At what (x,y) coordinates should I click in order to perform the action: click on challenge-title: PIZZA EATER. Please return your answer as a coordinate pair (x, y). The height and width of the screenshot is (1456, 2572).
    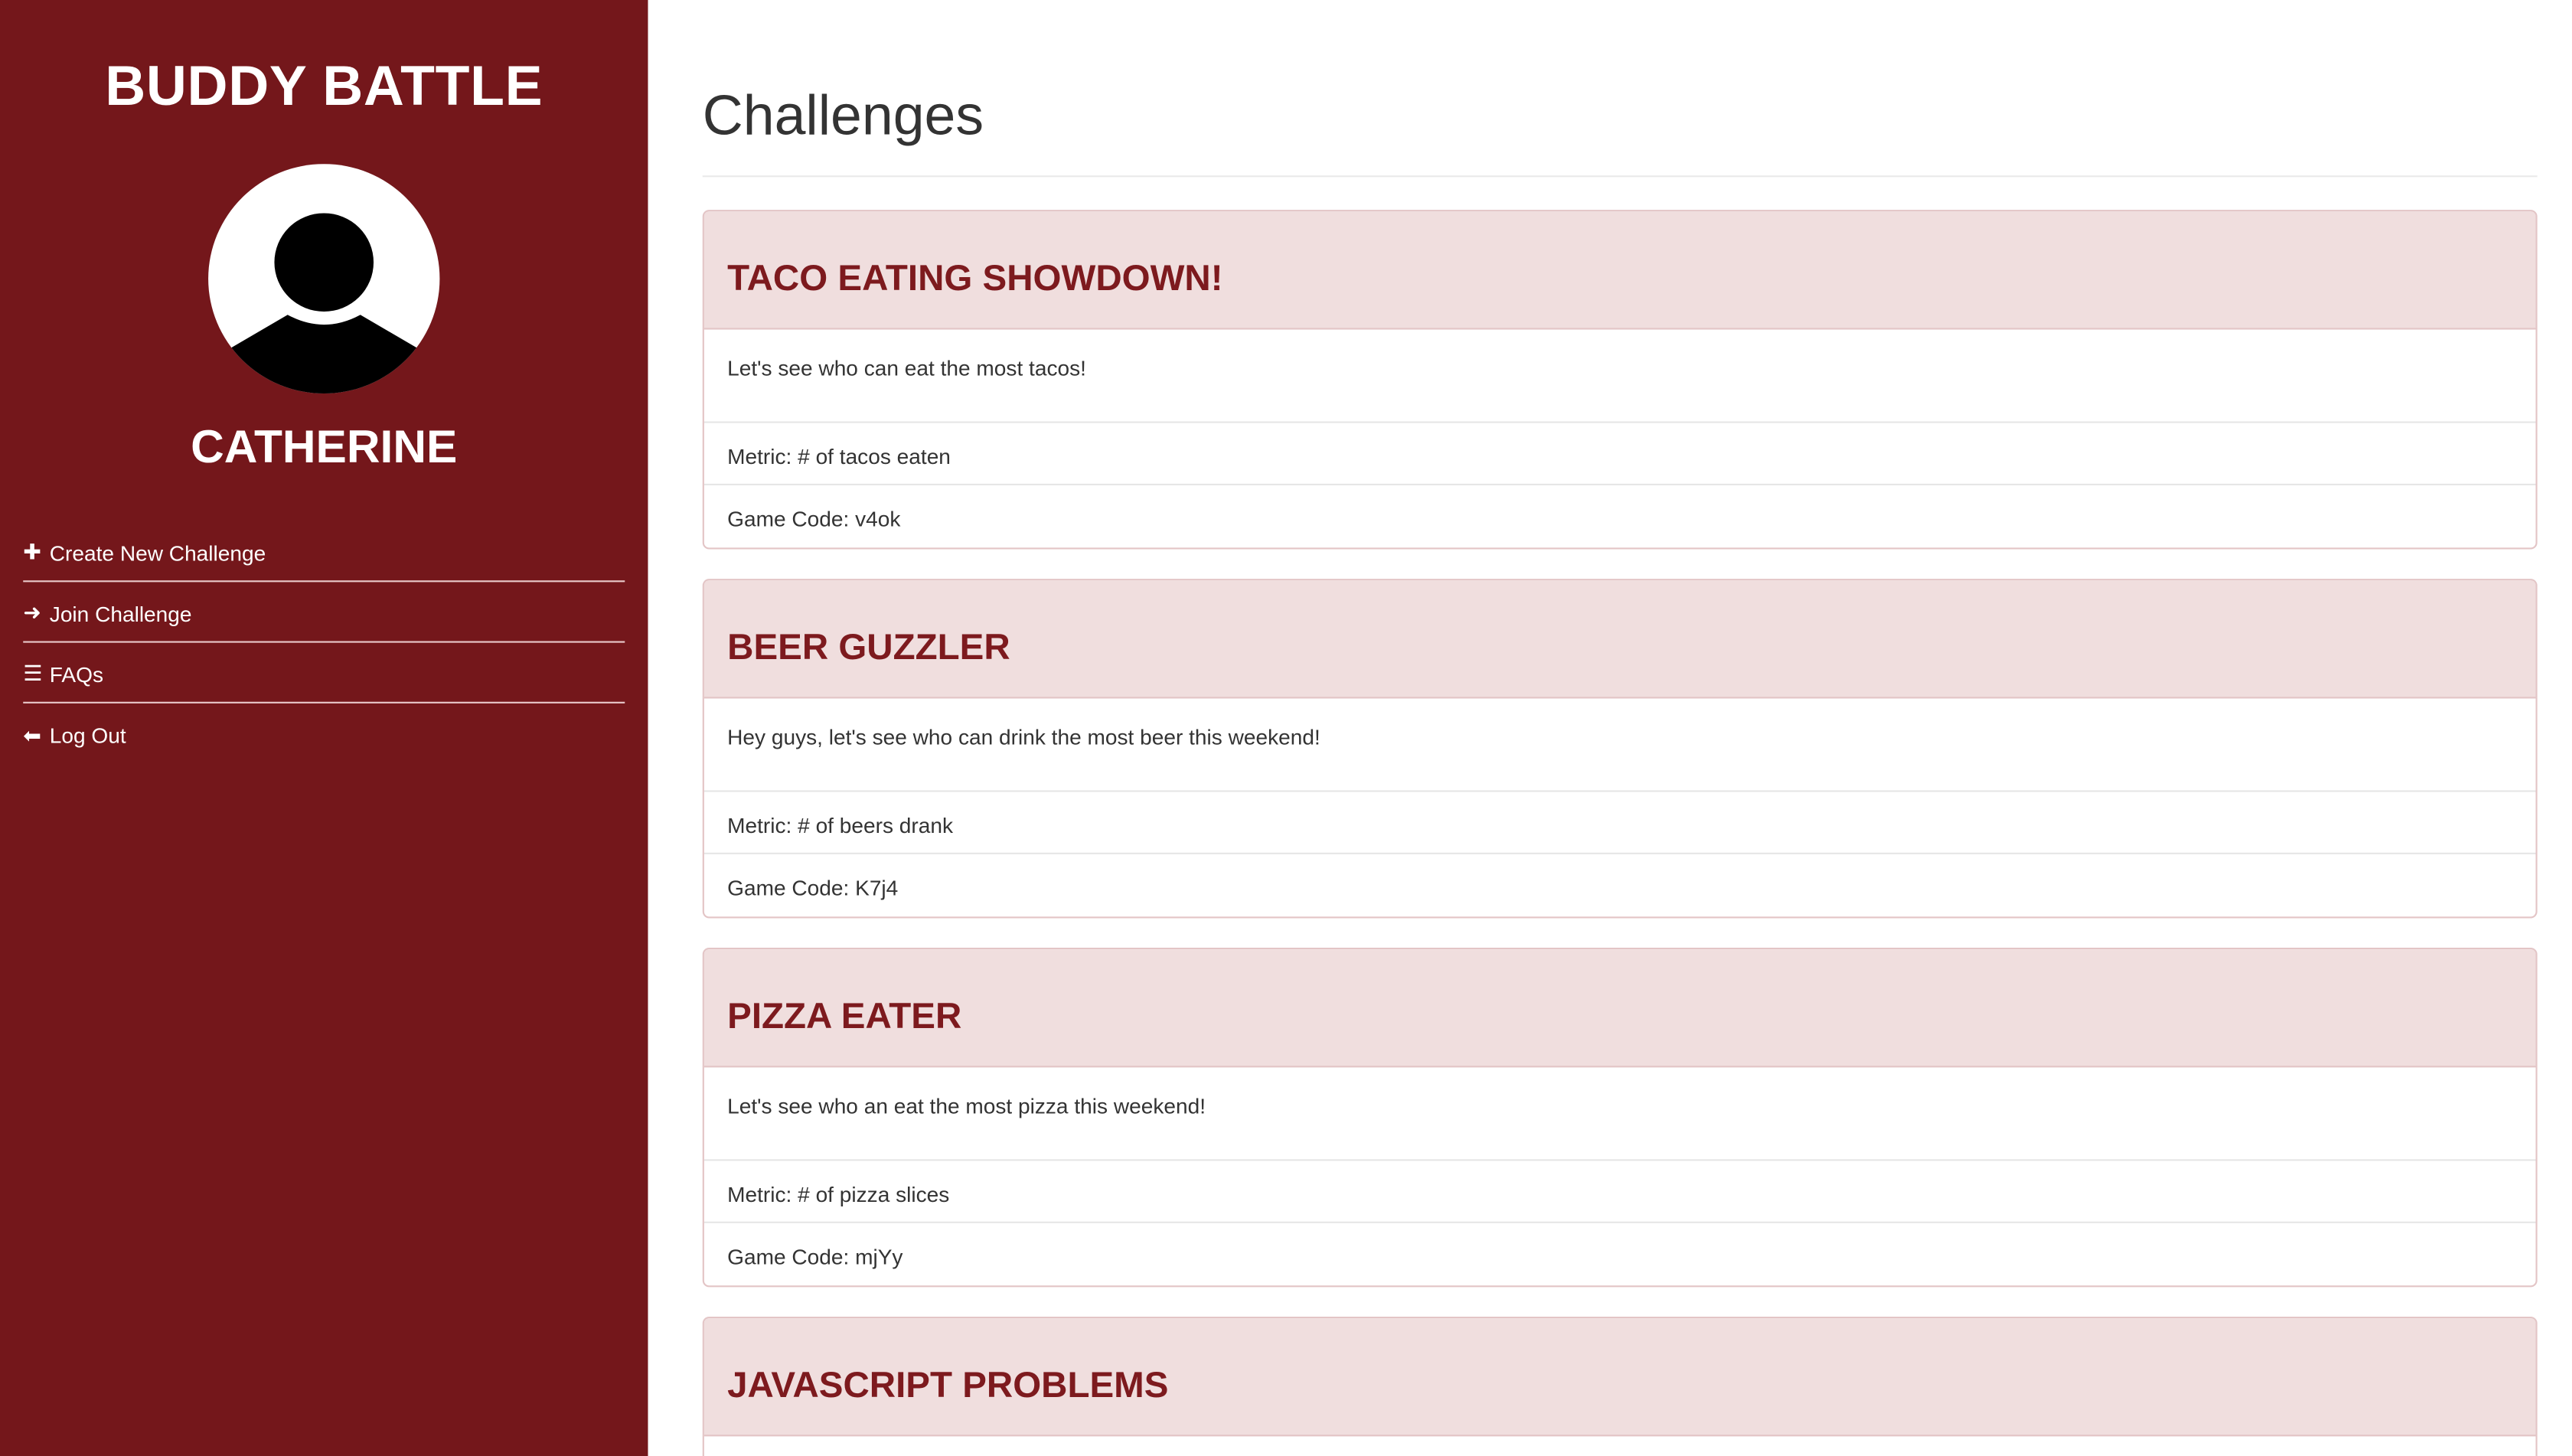
    Looking at the image, I should click on (844, 1016).